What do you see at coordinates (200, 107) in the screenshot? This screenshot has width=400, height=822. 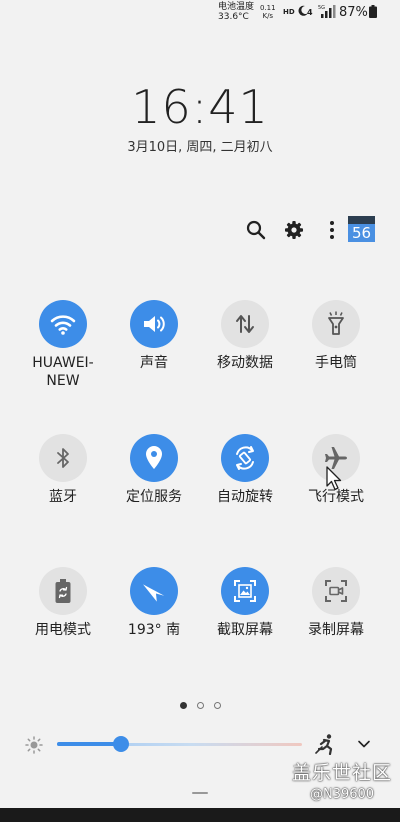 I see `clock-time: 16:41` at bounding box center [200, 107].